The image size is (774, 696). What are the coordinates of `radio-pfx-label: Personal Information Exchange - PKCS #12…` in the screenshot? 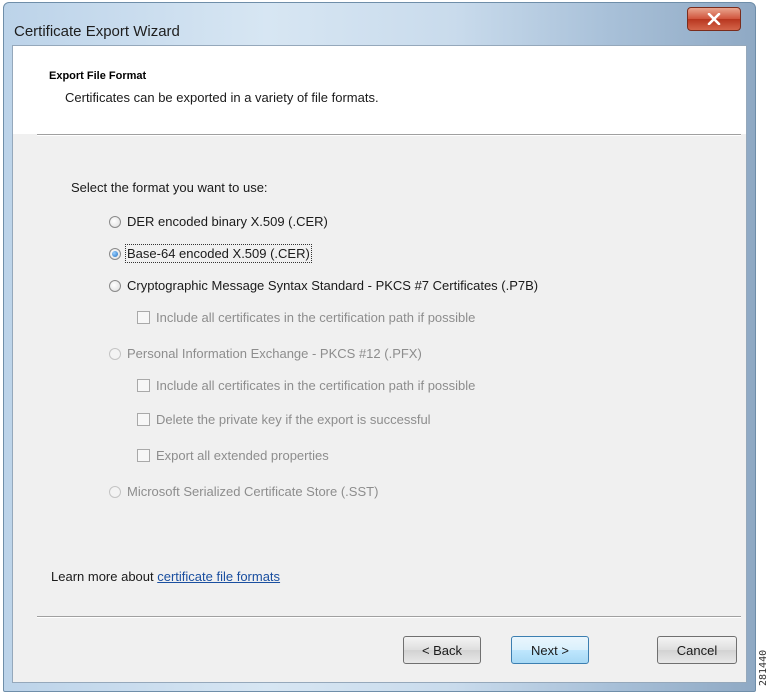 It's located at (274, 353).